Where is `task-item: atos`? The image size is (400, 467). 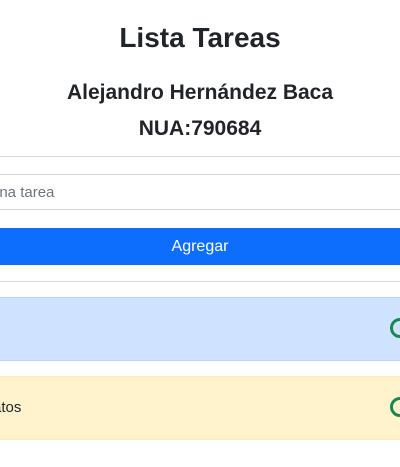 task-item: atos is located at coordinates (200, 408).